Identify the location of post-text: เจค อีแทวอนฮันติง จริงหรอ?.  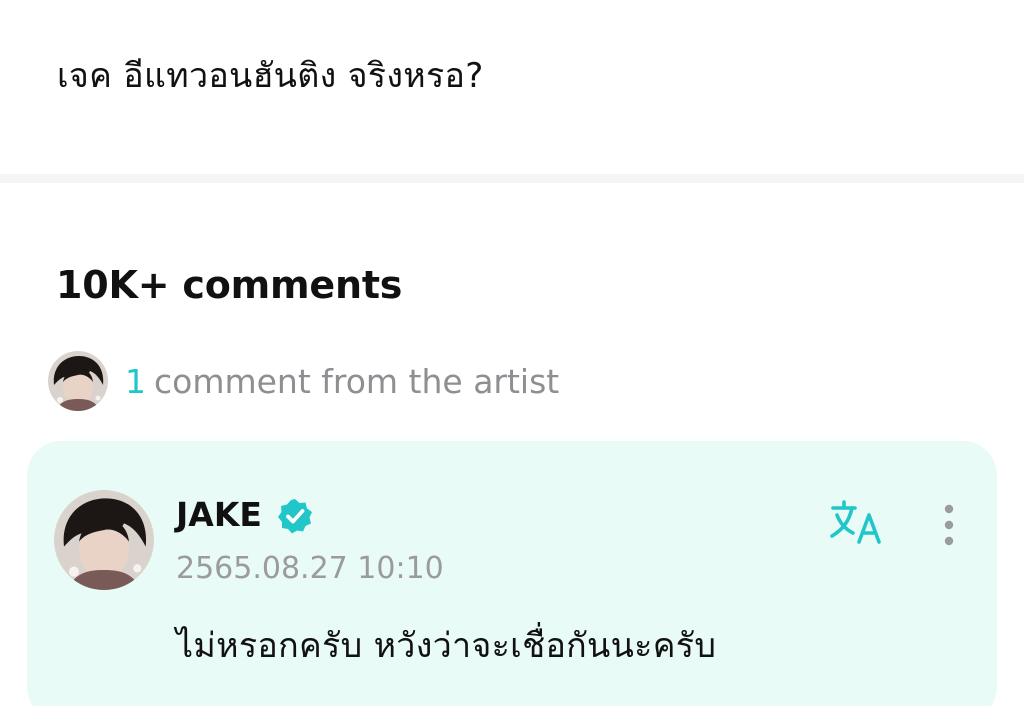
(270, 76).